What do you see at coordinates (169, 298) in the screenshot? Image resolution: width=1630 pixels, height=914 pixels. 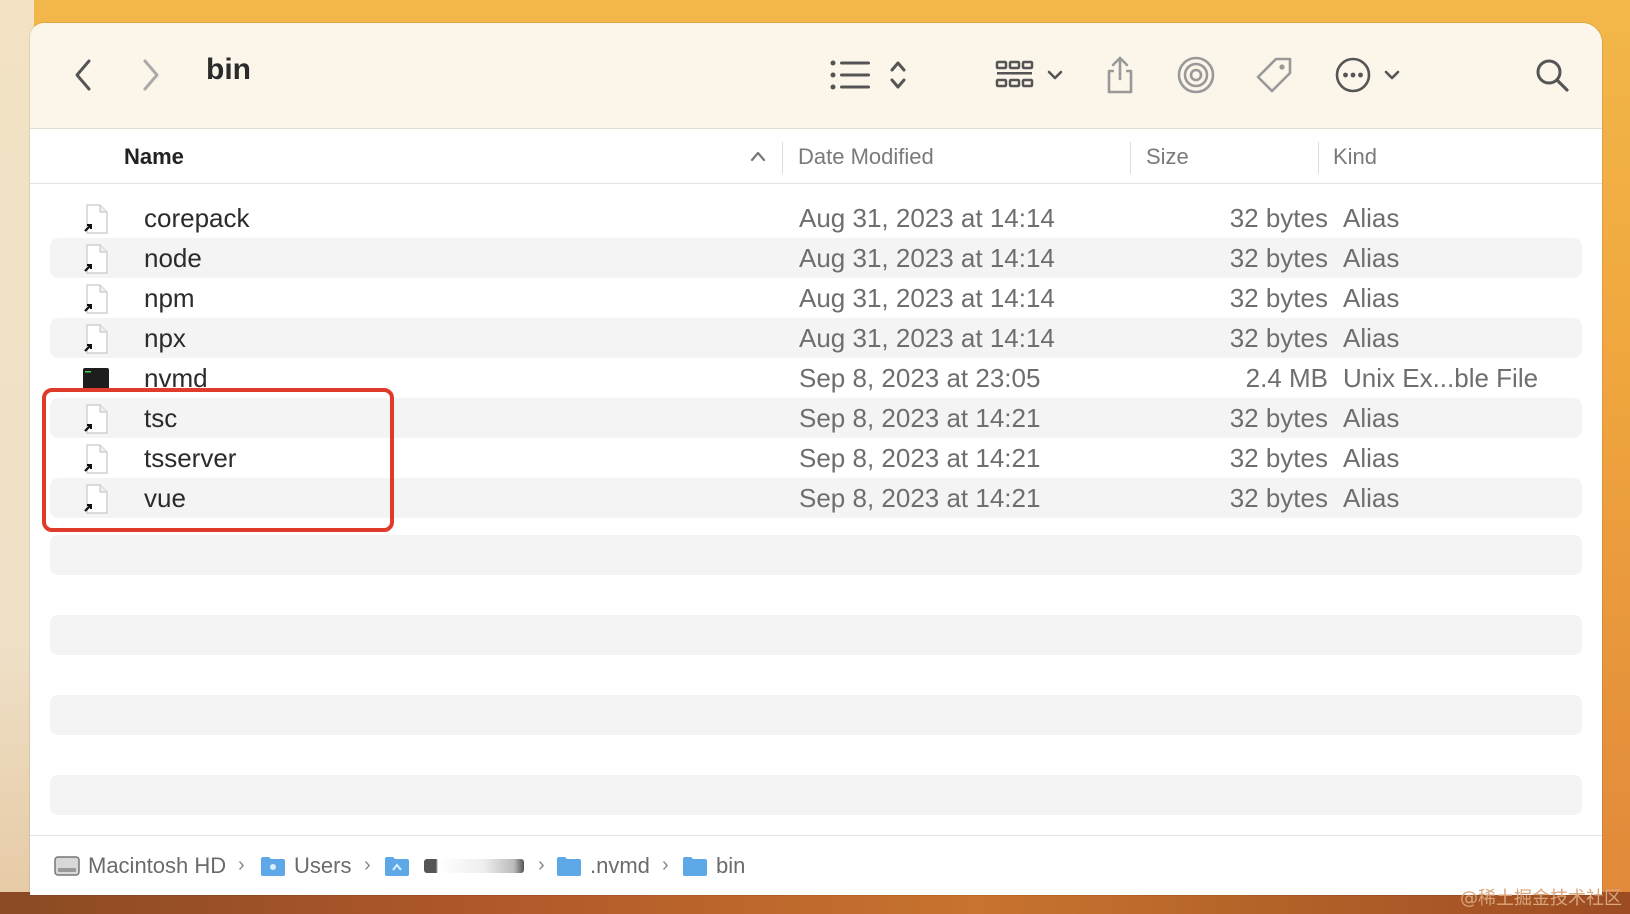 I see `file-name: npm` at bounding box center [169, 298].